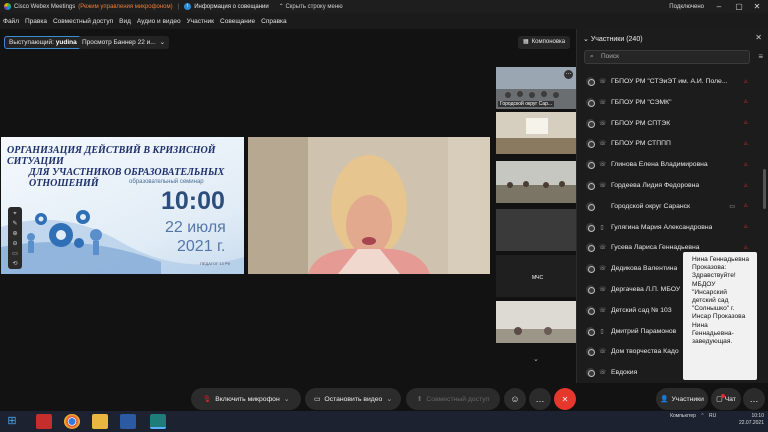 The image size is (768, 432). Describe the element at coordinates (712, 416) in the screenshot. I see `tray-language: RU` at that location.